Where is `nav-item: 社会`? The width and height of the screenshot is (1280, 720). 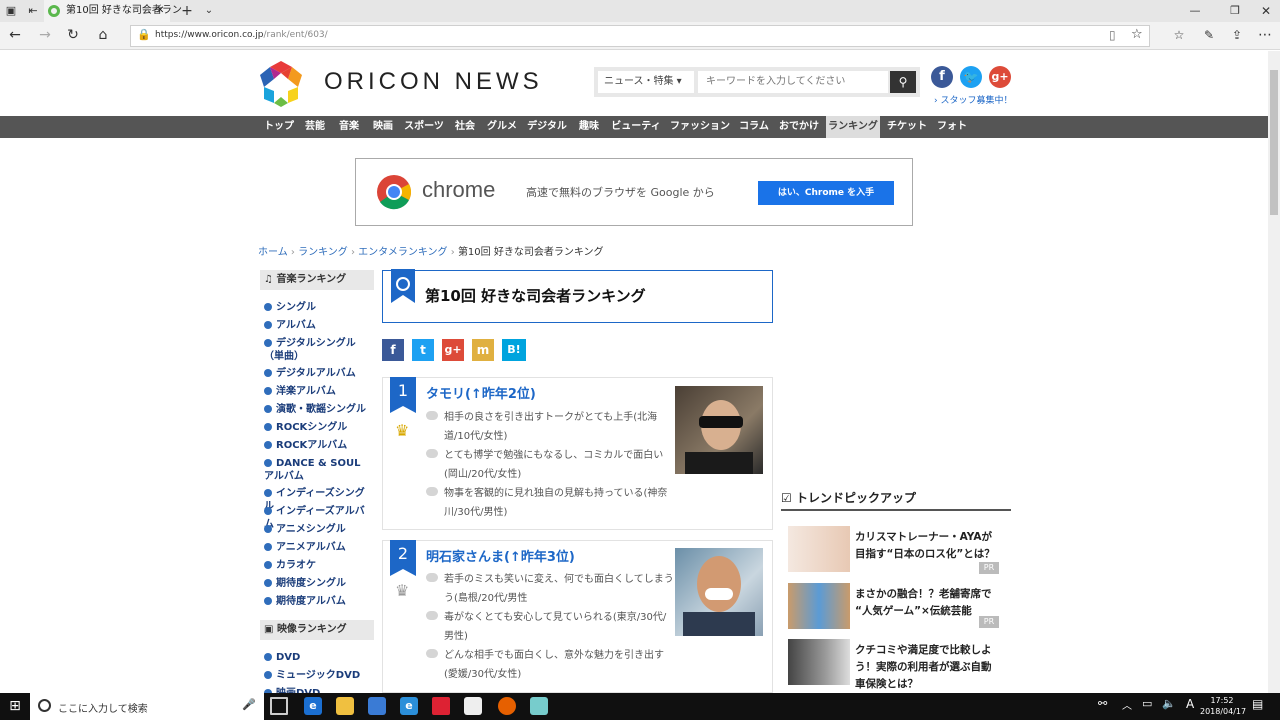 nav-item: 社会 is located at coordinates (465, 127).